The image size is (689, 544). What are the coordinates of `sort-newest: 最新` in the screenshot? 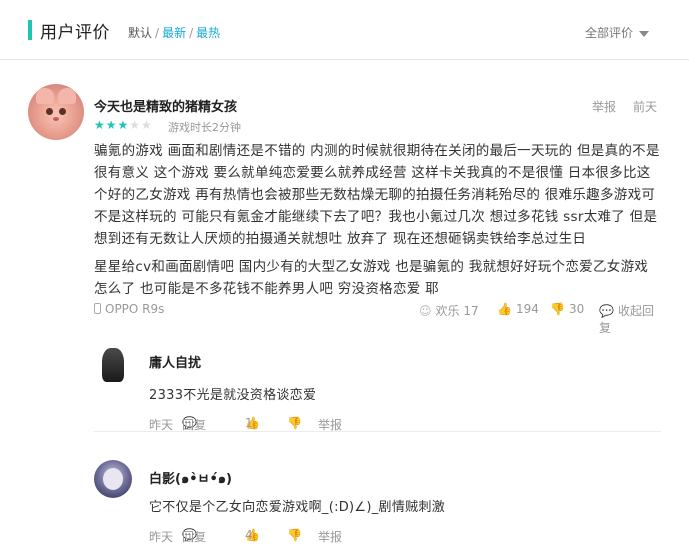 It's located at (174, 32).